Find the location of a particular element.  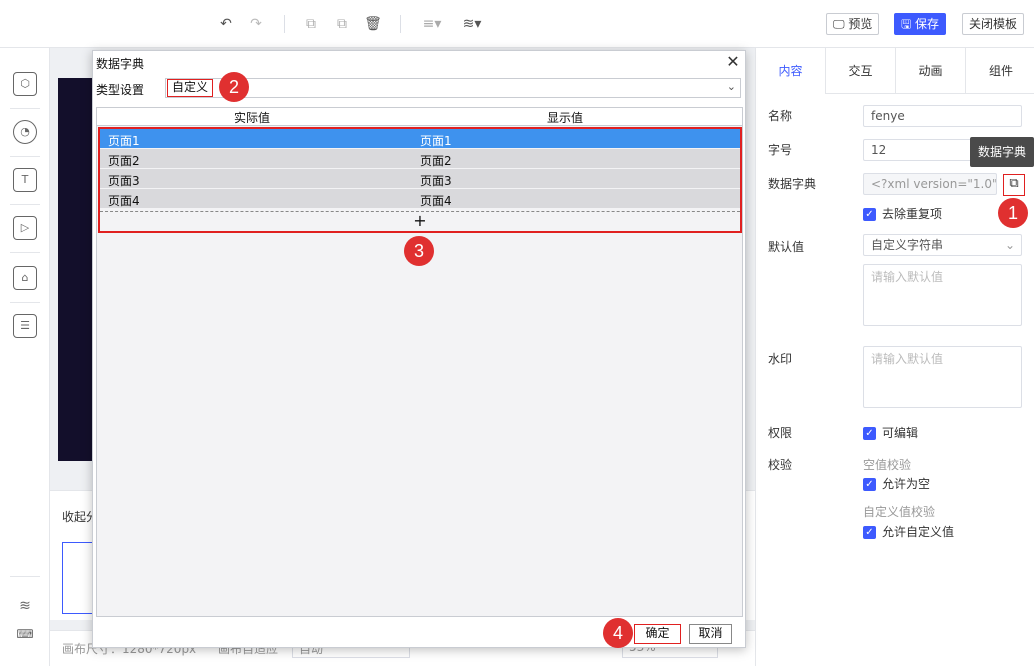

dedupe-label: 去除重复项 is located at coordinates (912, 214).